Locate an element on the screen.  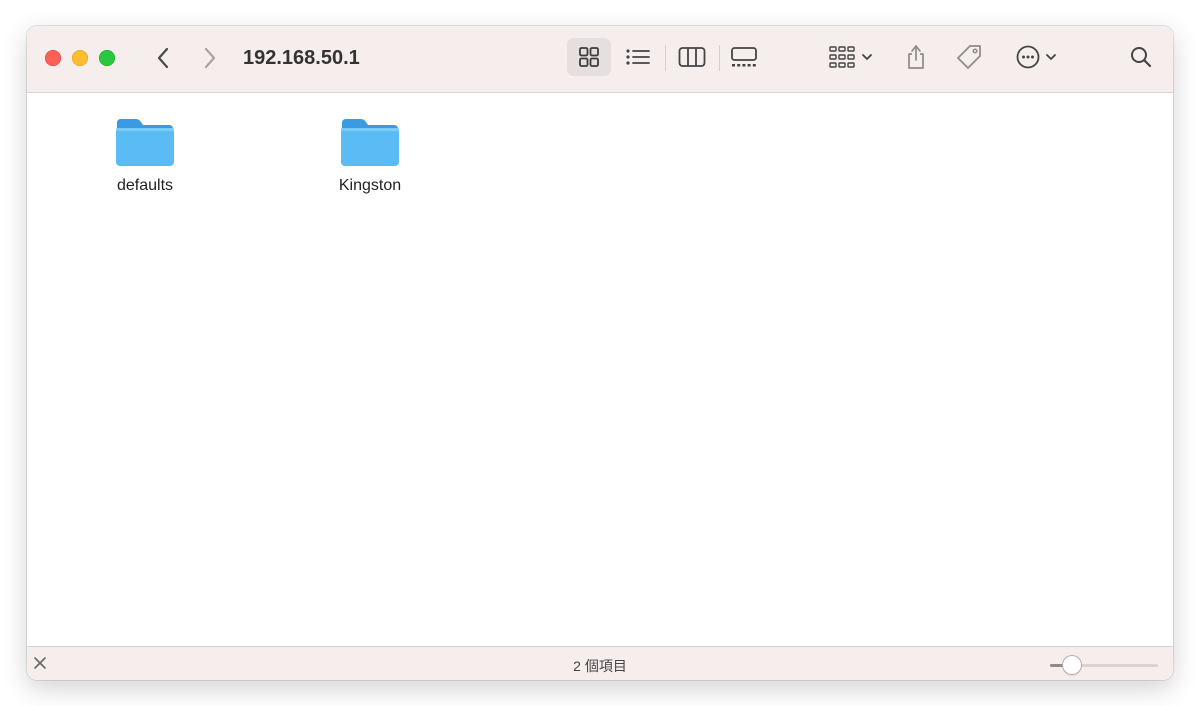
share-button is located at coordinates (916, 57).